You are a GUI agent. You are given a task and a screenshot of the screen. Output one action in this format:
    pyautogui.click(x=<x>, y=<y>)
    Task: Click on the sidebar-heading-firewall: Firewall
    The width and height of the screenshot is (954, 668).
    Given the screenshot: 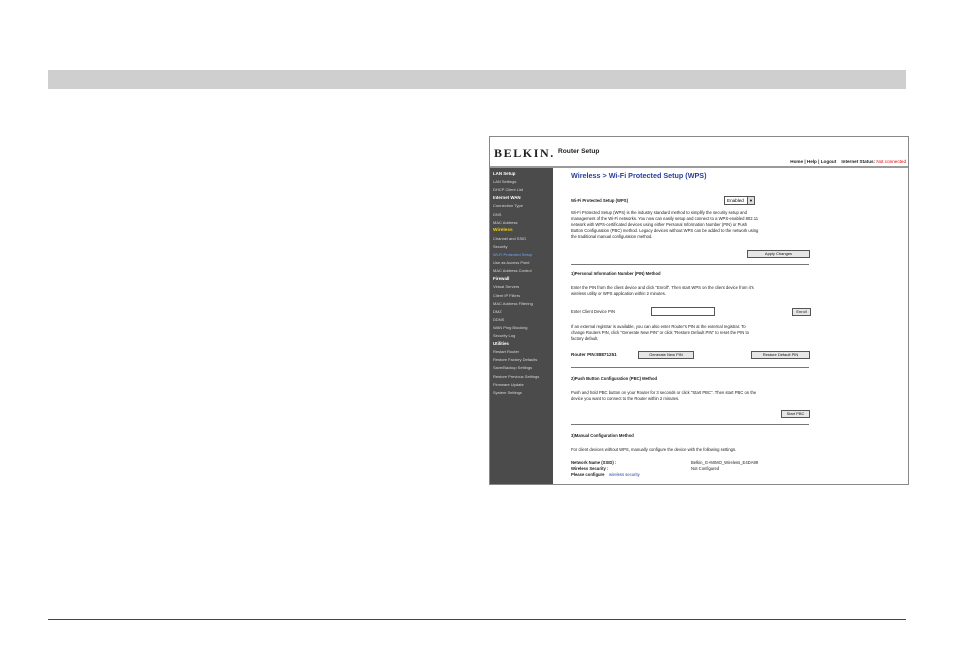 What is the action you would take?
    pyautogui.click(x=501, y=278)
    